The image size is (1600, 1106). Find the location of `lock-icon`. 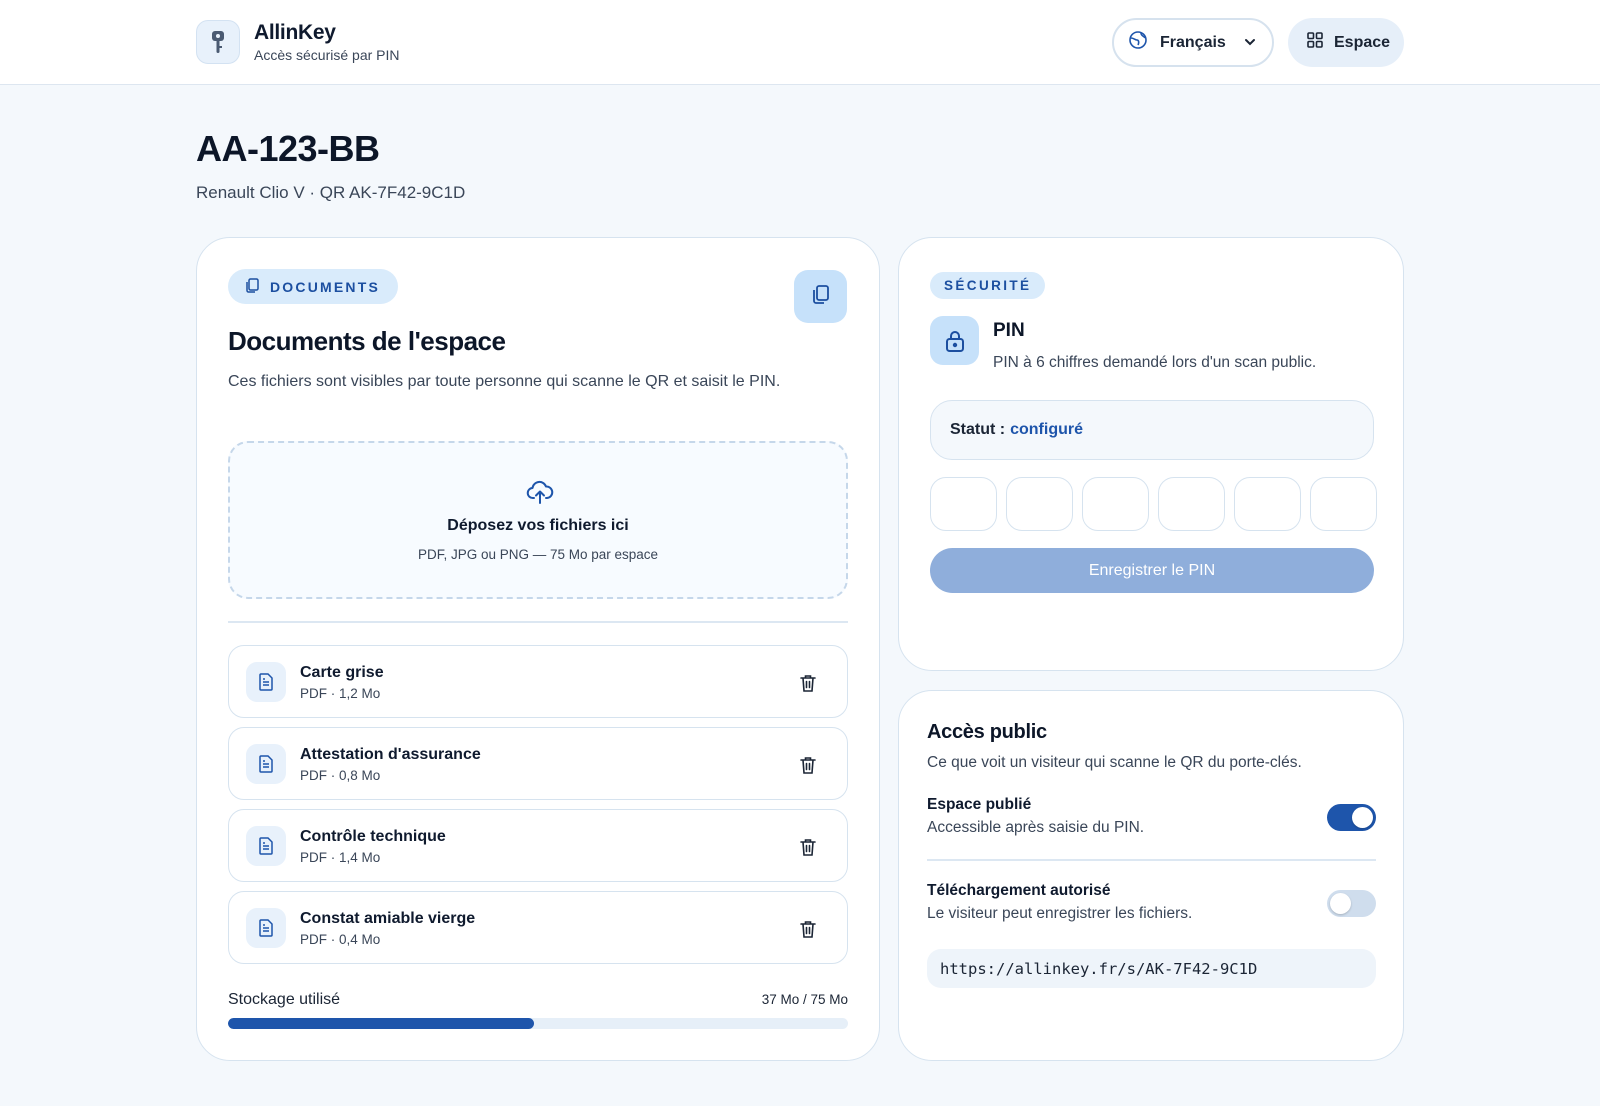

lock-icon is located at coordinates (954, 340).